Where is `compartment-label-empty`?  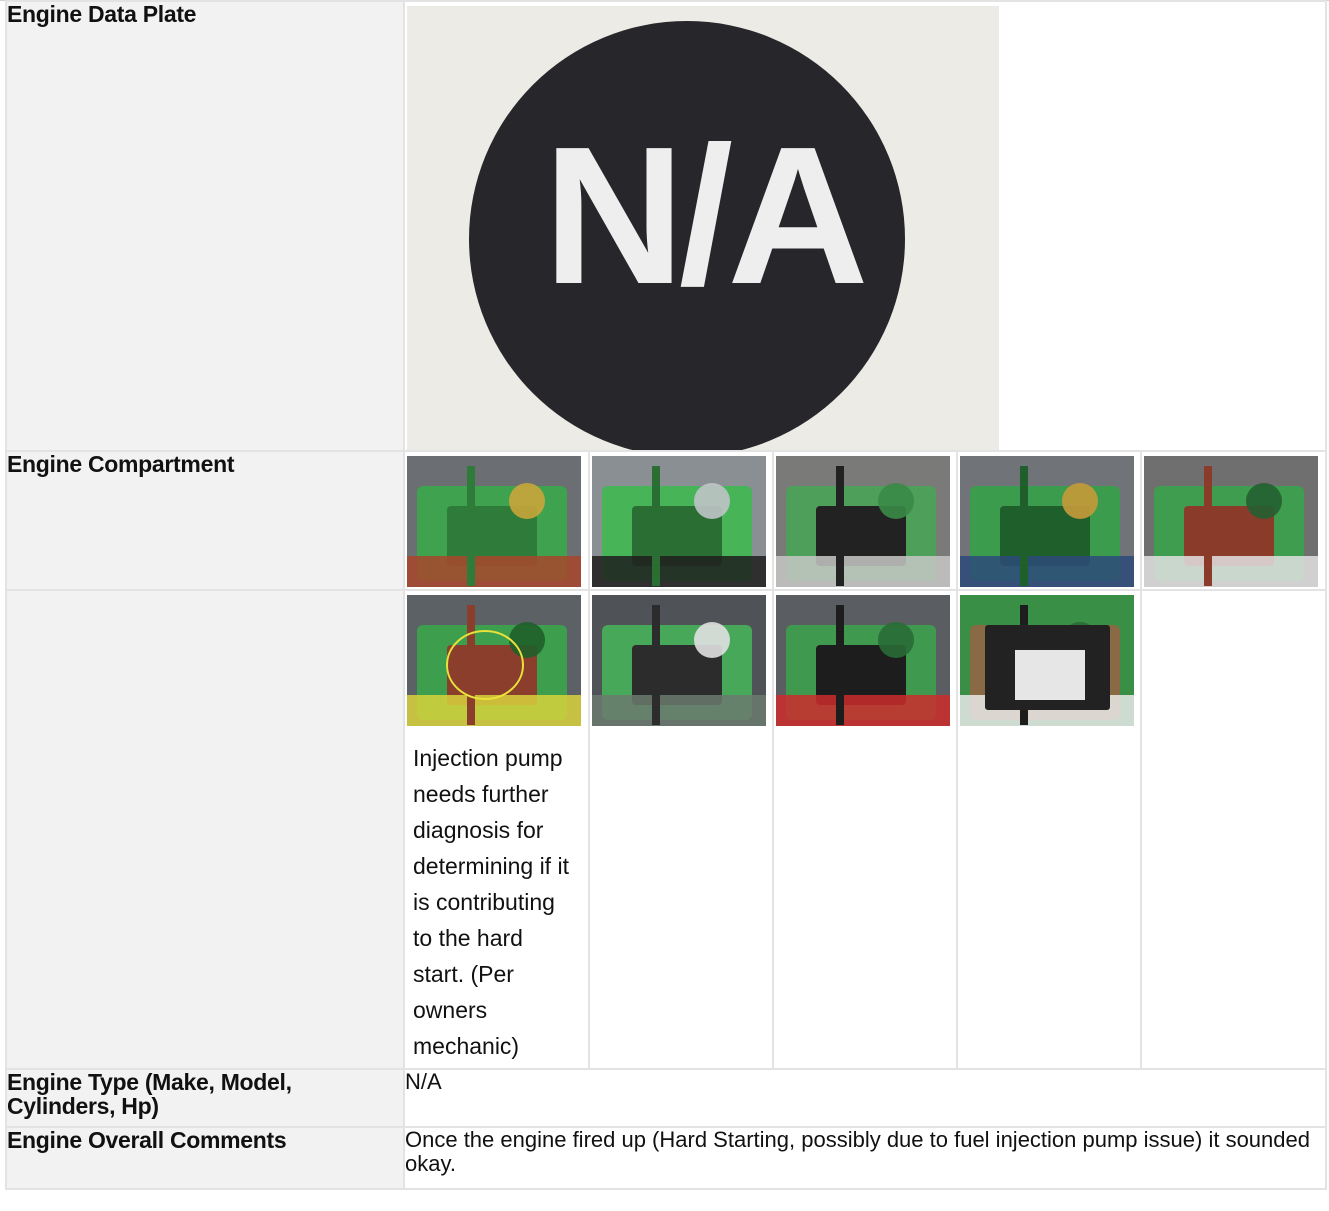 compartment-label-empty is located at coordinates (205, 829).